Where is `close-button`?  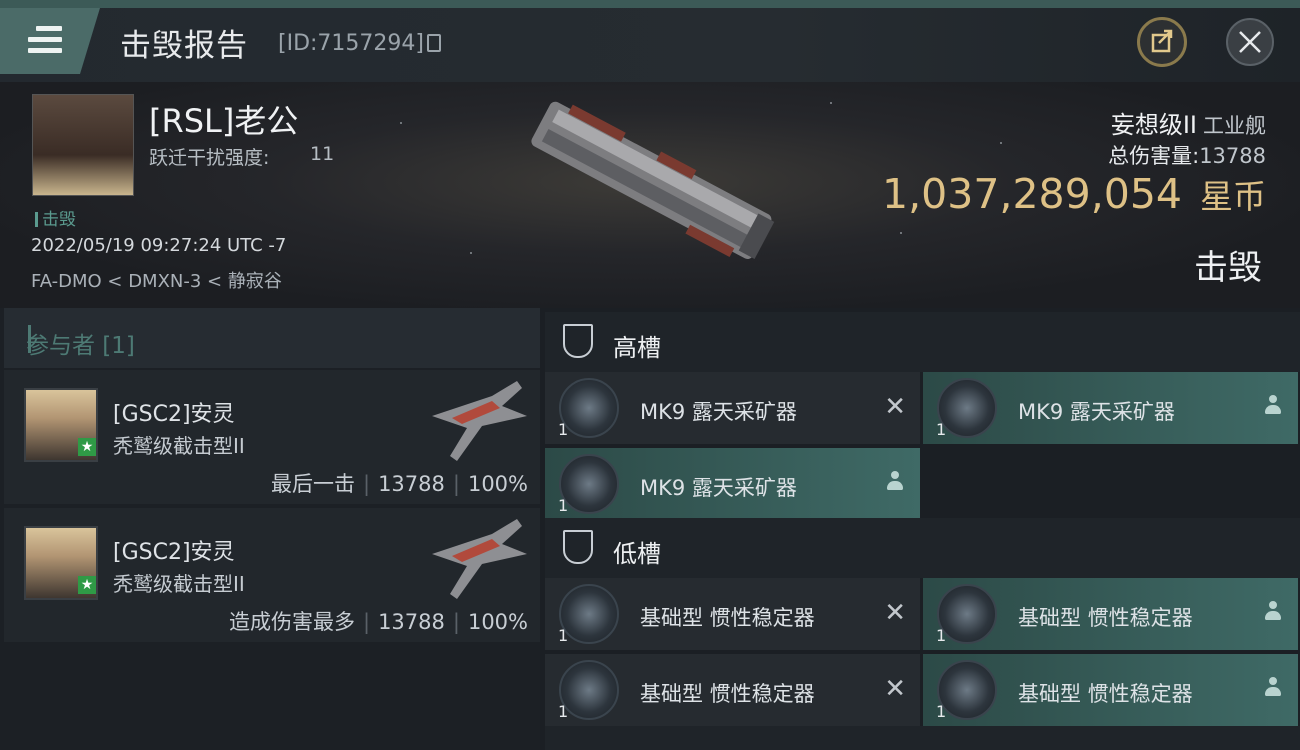
close-button is located at coordinates (1250, 42).